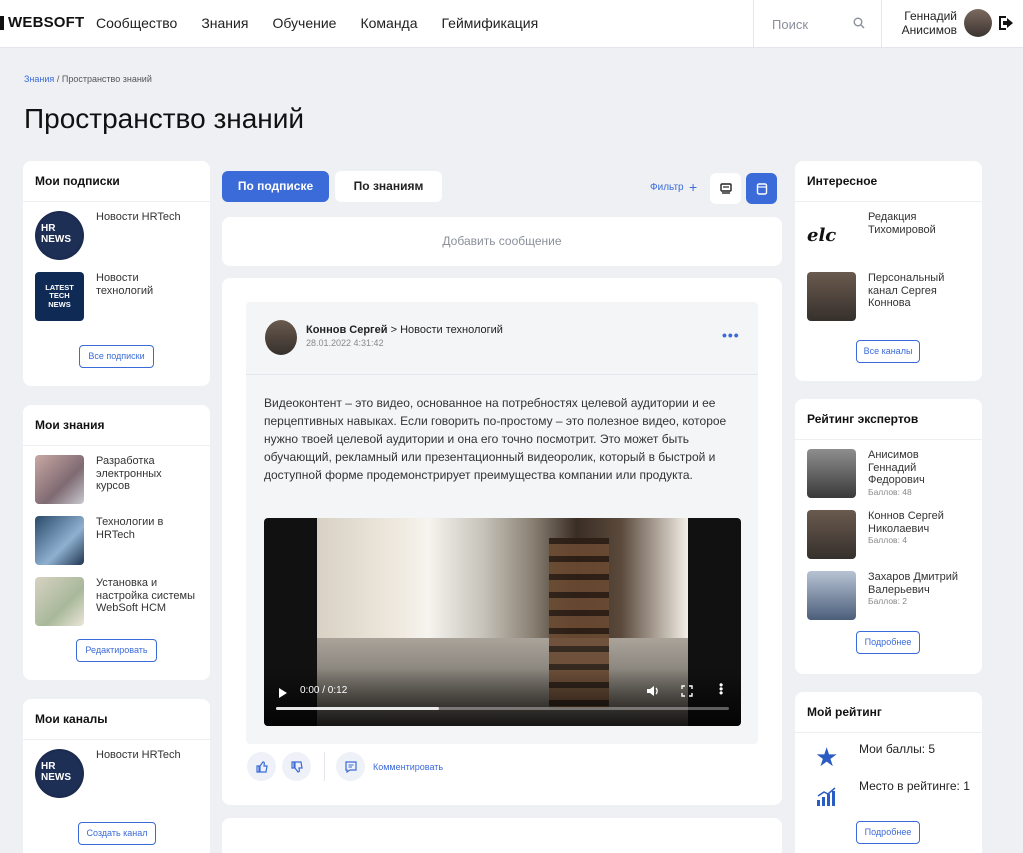 The height and width of the screenshot is (853, 1023). I want to click on subscription-label: Новости технологий, so click(125, 284).